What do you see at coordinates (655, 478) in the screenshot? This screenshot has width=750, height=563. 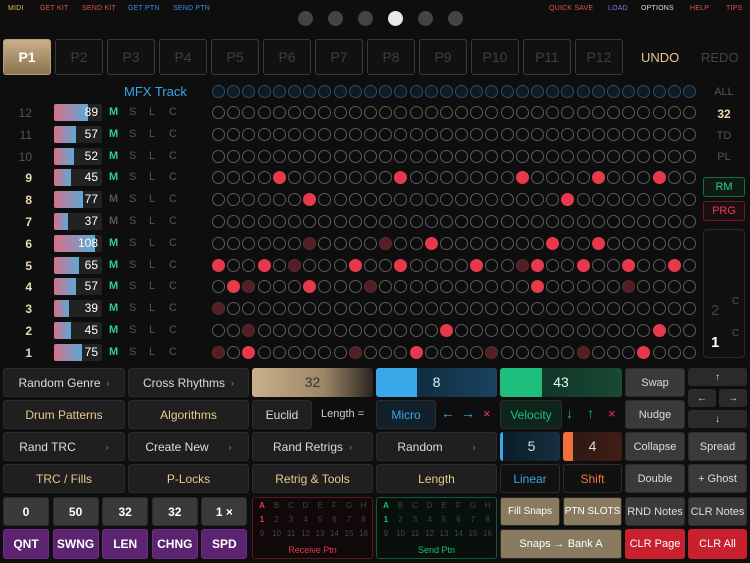 I see `double-button: Double` at bounding box center [655, 478].